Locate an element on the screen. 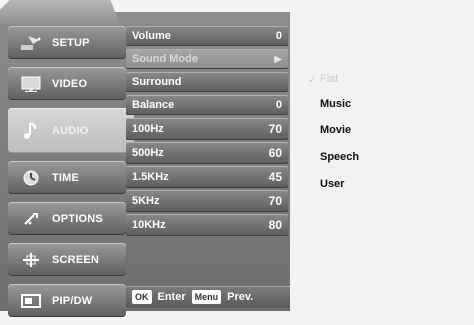 Image resolution: width=474 pixels, height=325 pixels. nav-item-audio: AUDIO is located at coordinates (71, 130).